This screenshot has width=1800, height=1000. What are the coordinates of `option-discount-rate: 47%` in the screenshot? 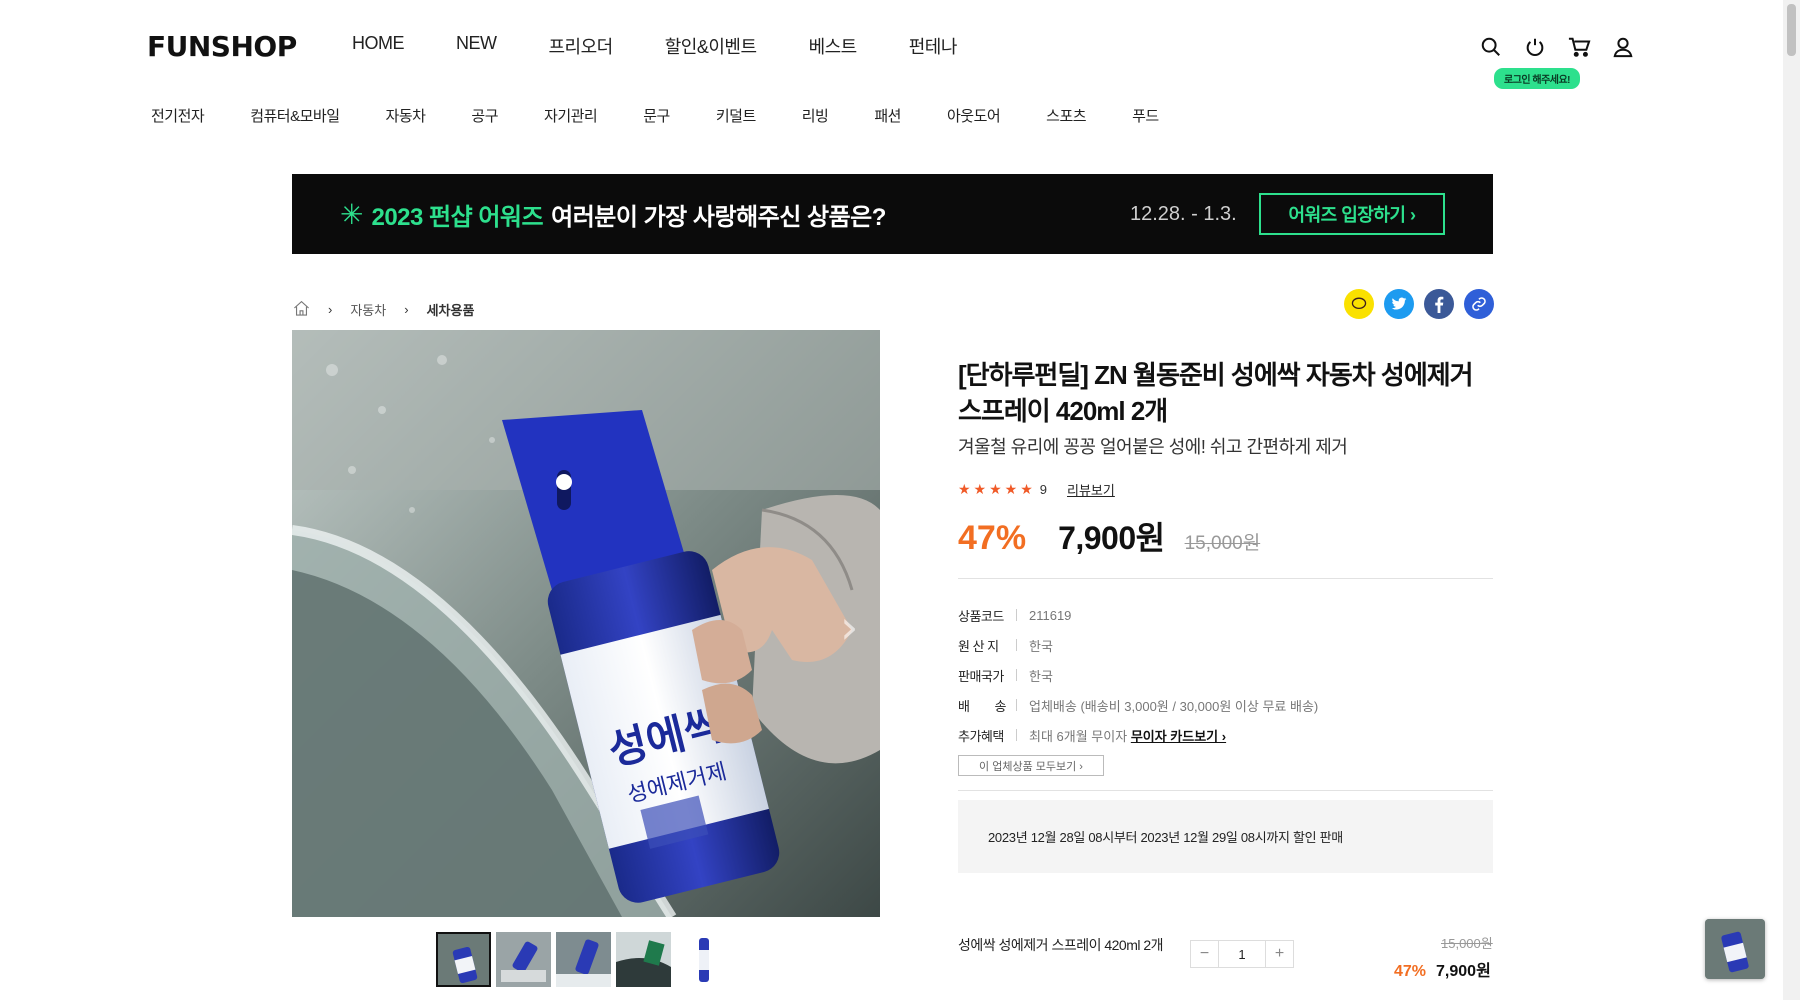 It's located at (1410, 971).